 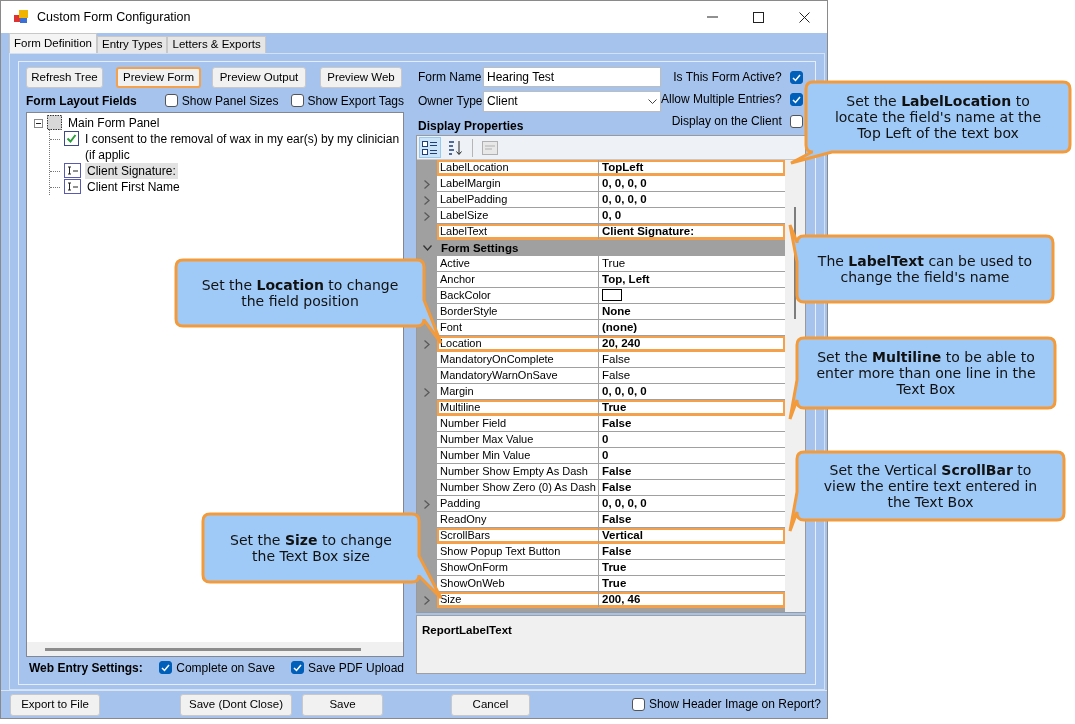 I want to click on toolbar-button: Preview Web, so click(x=361, y=77).